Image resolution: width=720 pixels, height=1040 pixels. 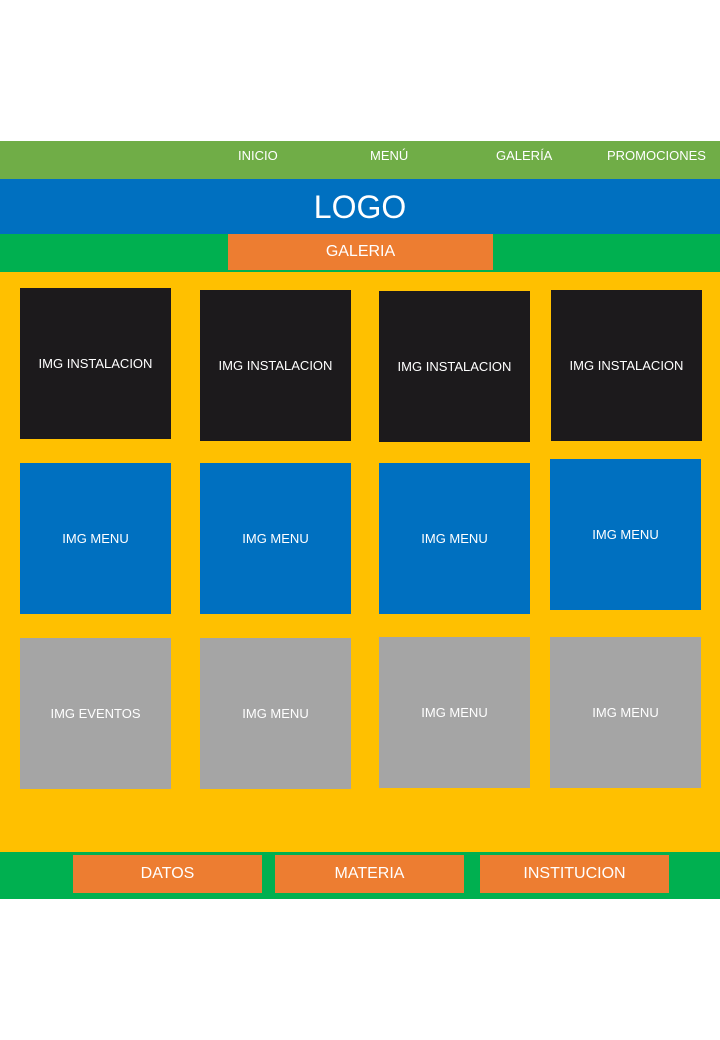 I want to click on top-nav: INICIO MENÚ GALERÍA PROMOCIONES, so click(x=360, y=160).